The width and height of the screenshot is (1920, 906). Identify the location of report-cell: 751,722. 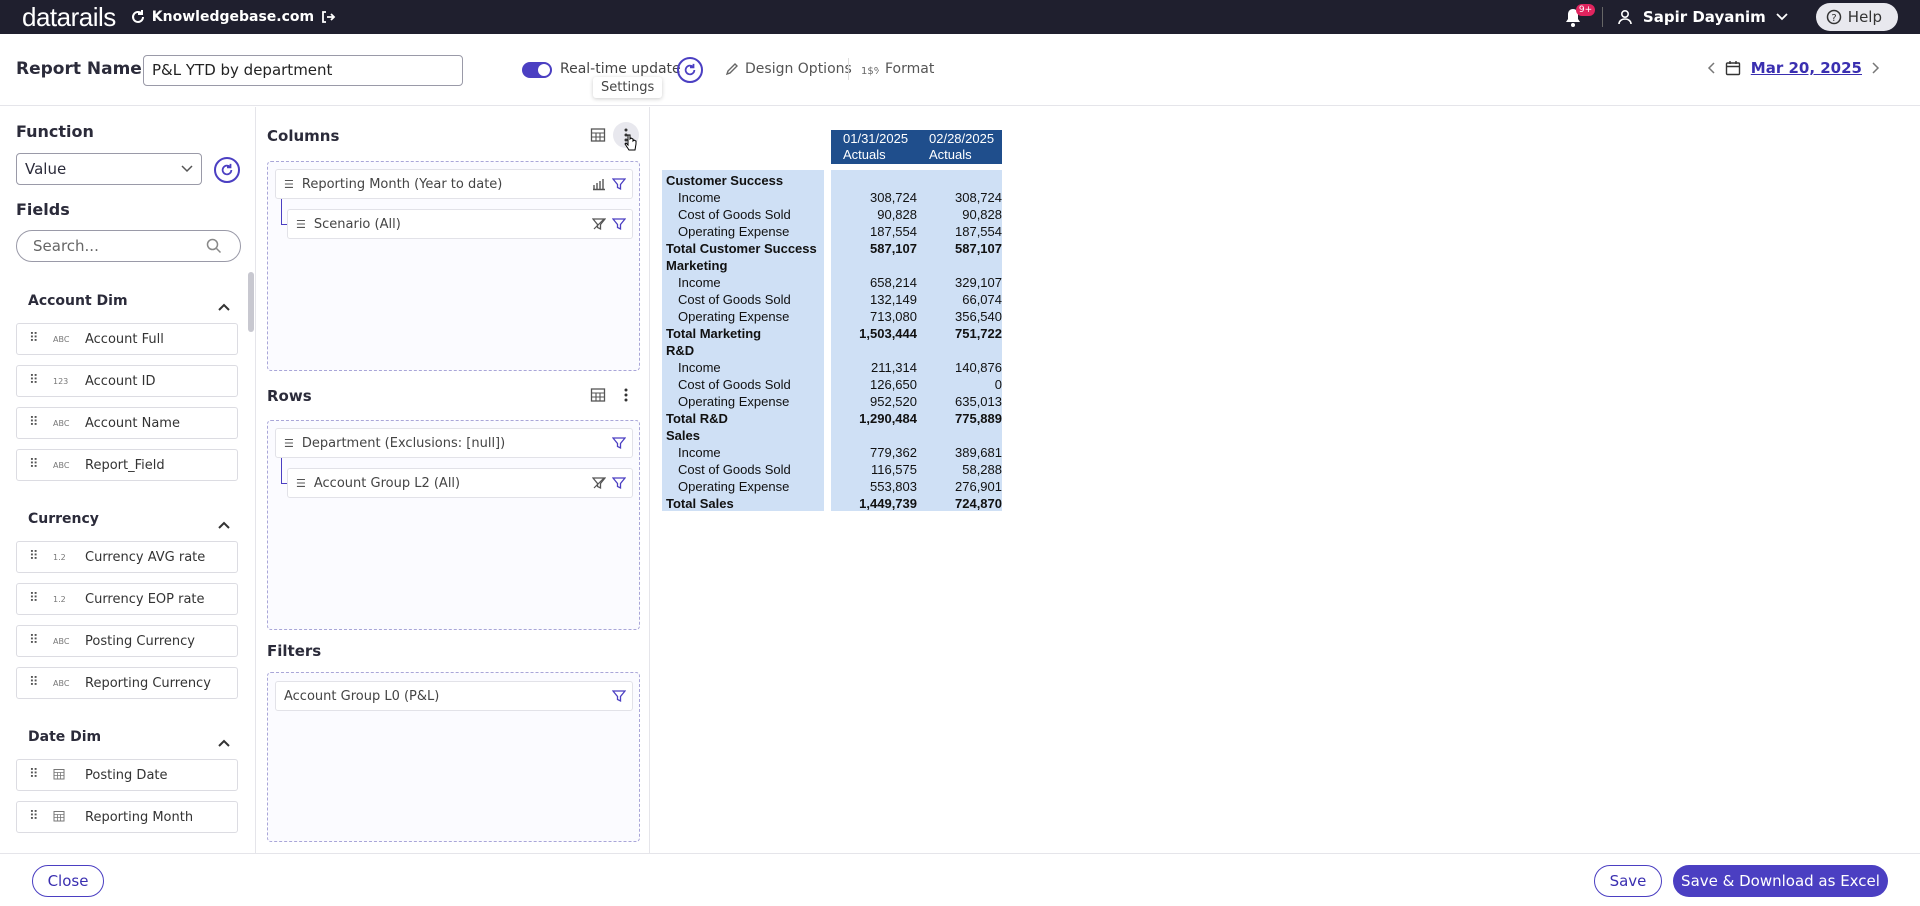
(978, 333).